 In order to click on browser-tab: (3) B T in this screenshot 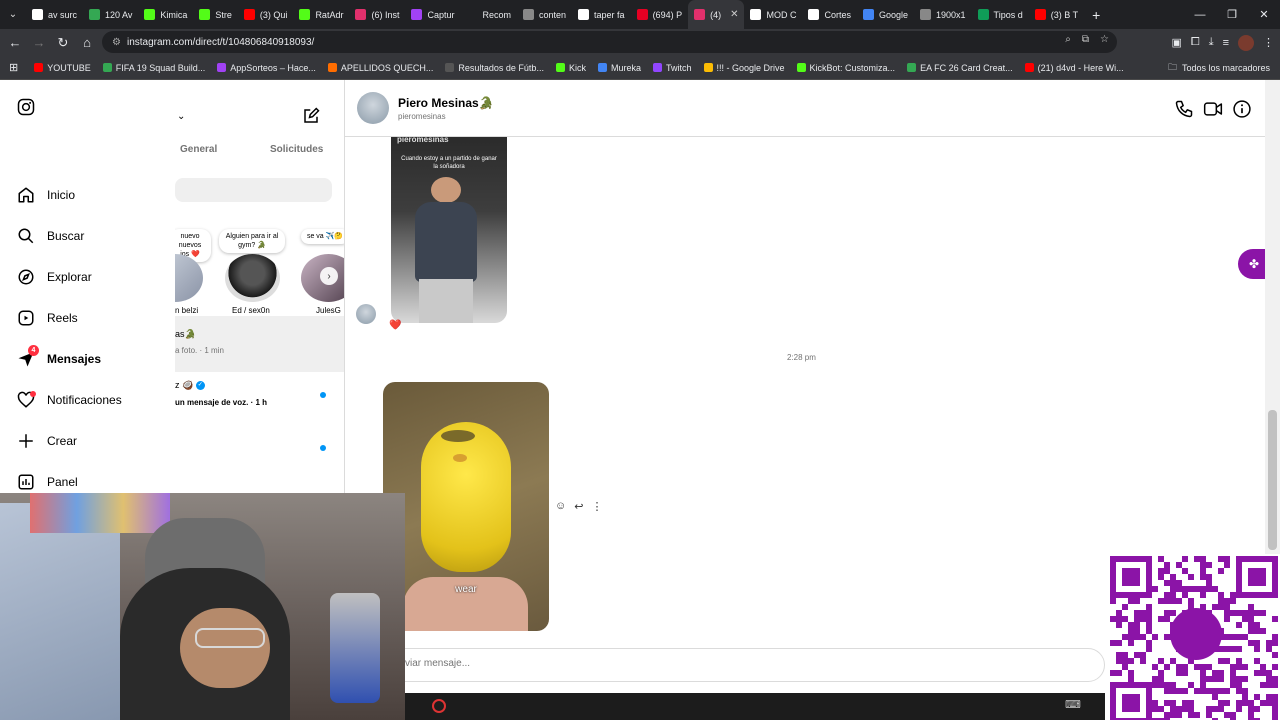, I will do `click(1056, 14)`.